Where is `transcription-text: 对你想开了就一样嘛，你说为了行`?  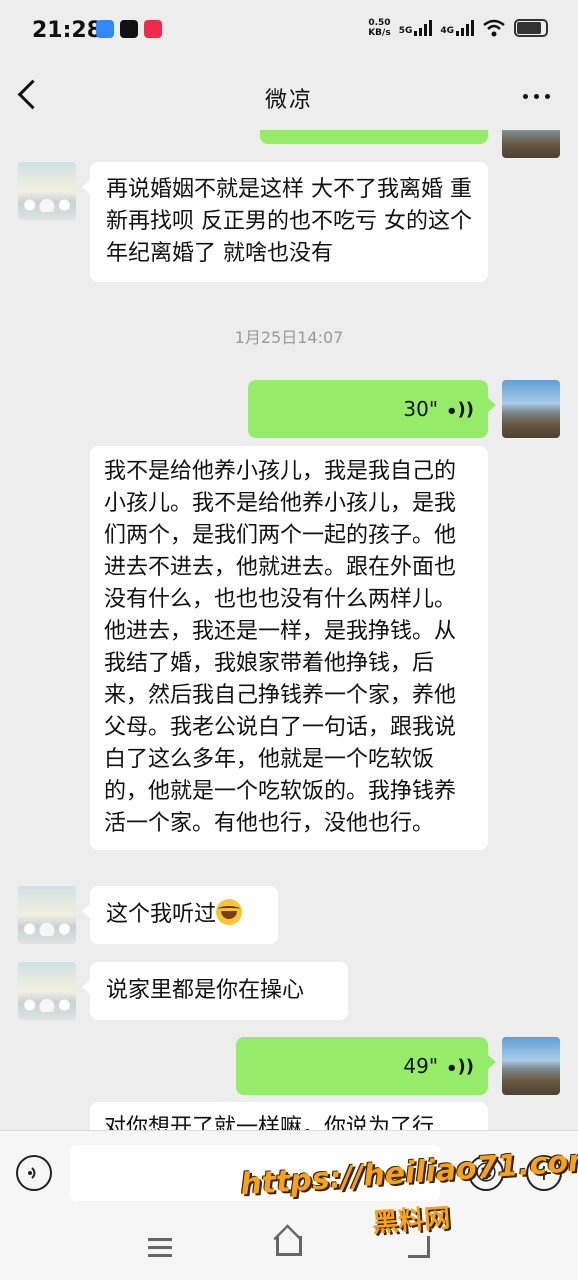
transcription-text: 对你想开了就一样嘛，你说为了行 is located at coordinates (269, 1122).